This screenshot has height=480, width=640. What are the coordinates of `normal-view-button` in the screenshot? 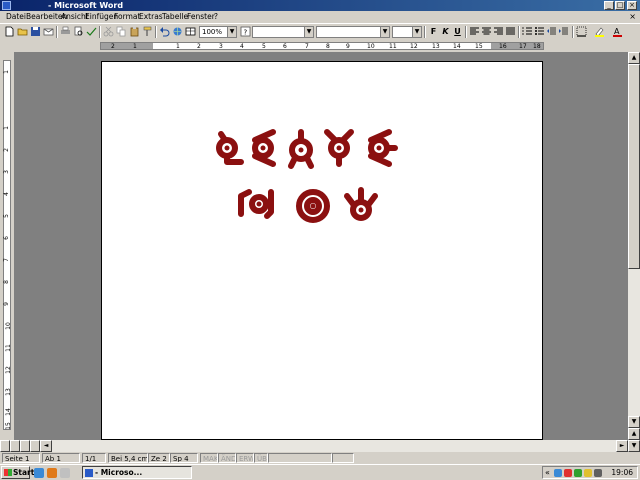 It's located at (5, 446).